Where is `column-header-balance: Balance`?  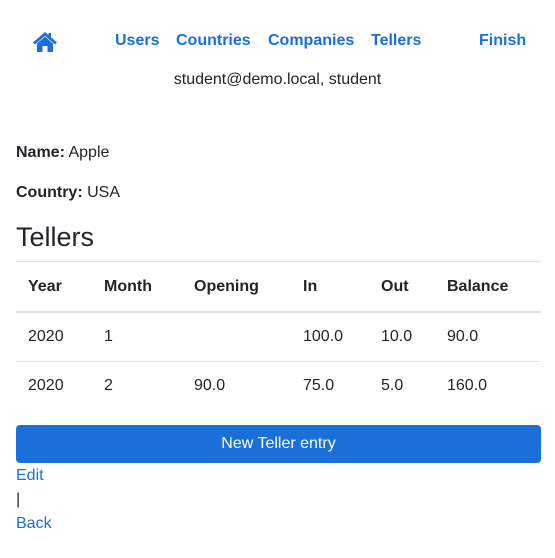
column-header-balance: Balance is located at coordinates (488, 287).